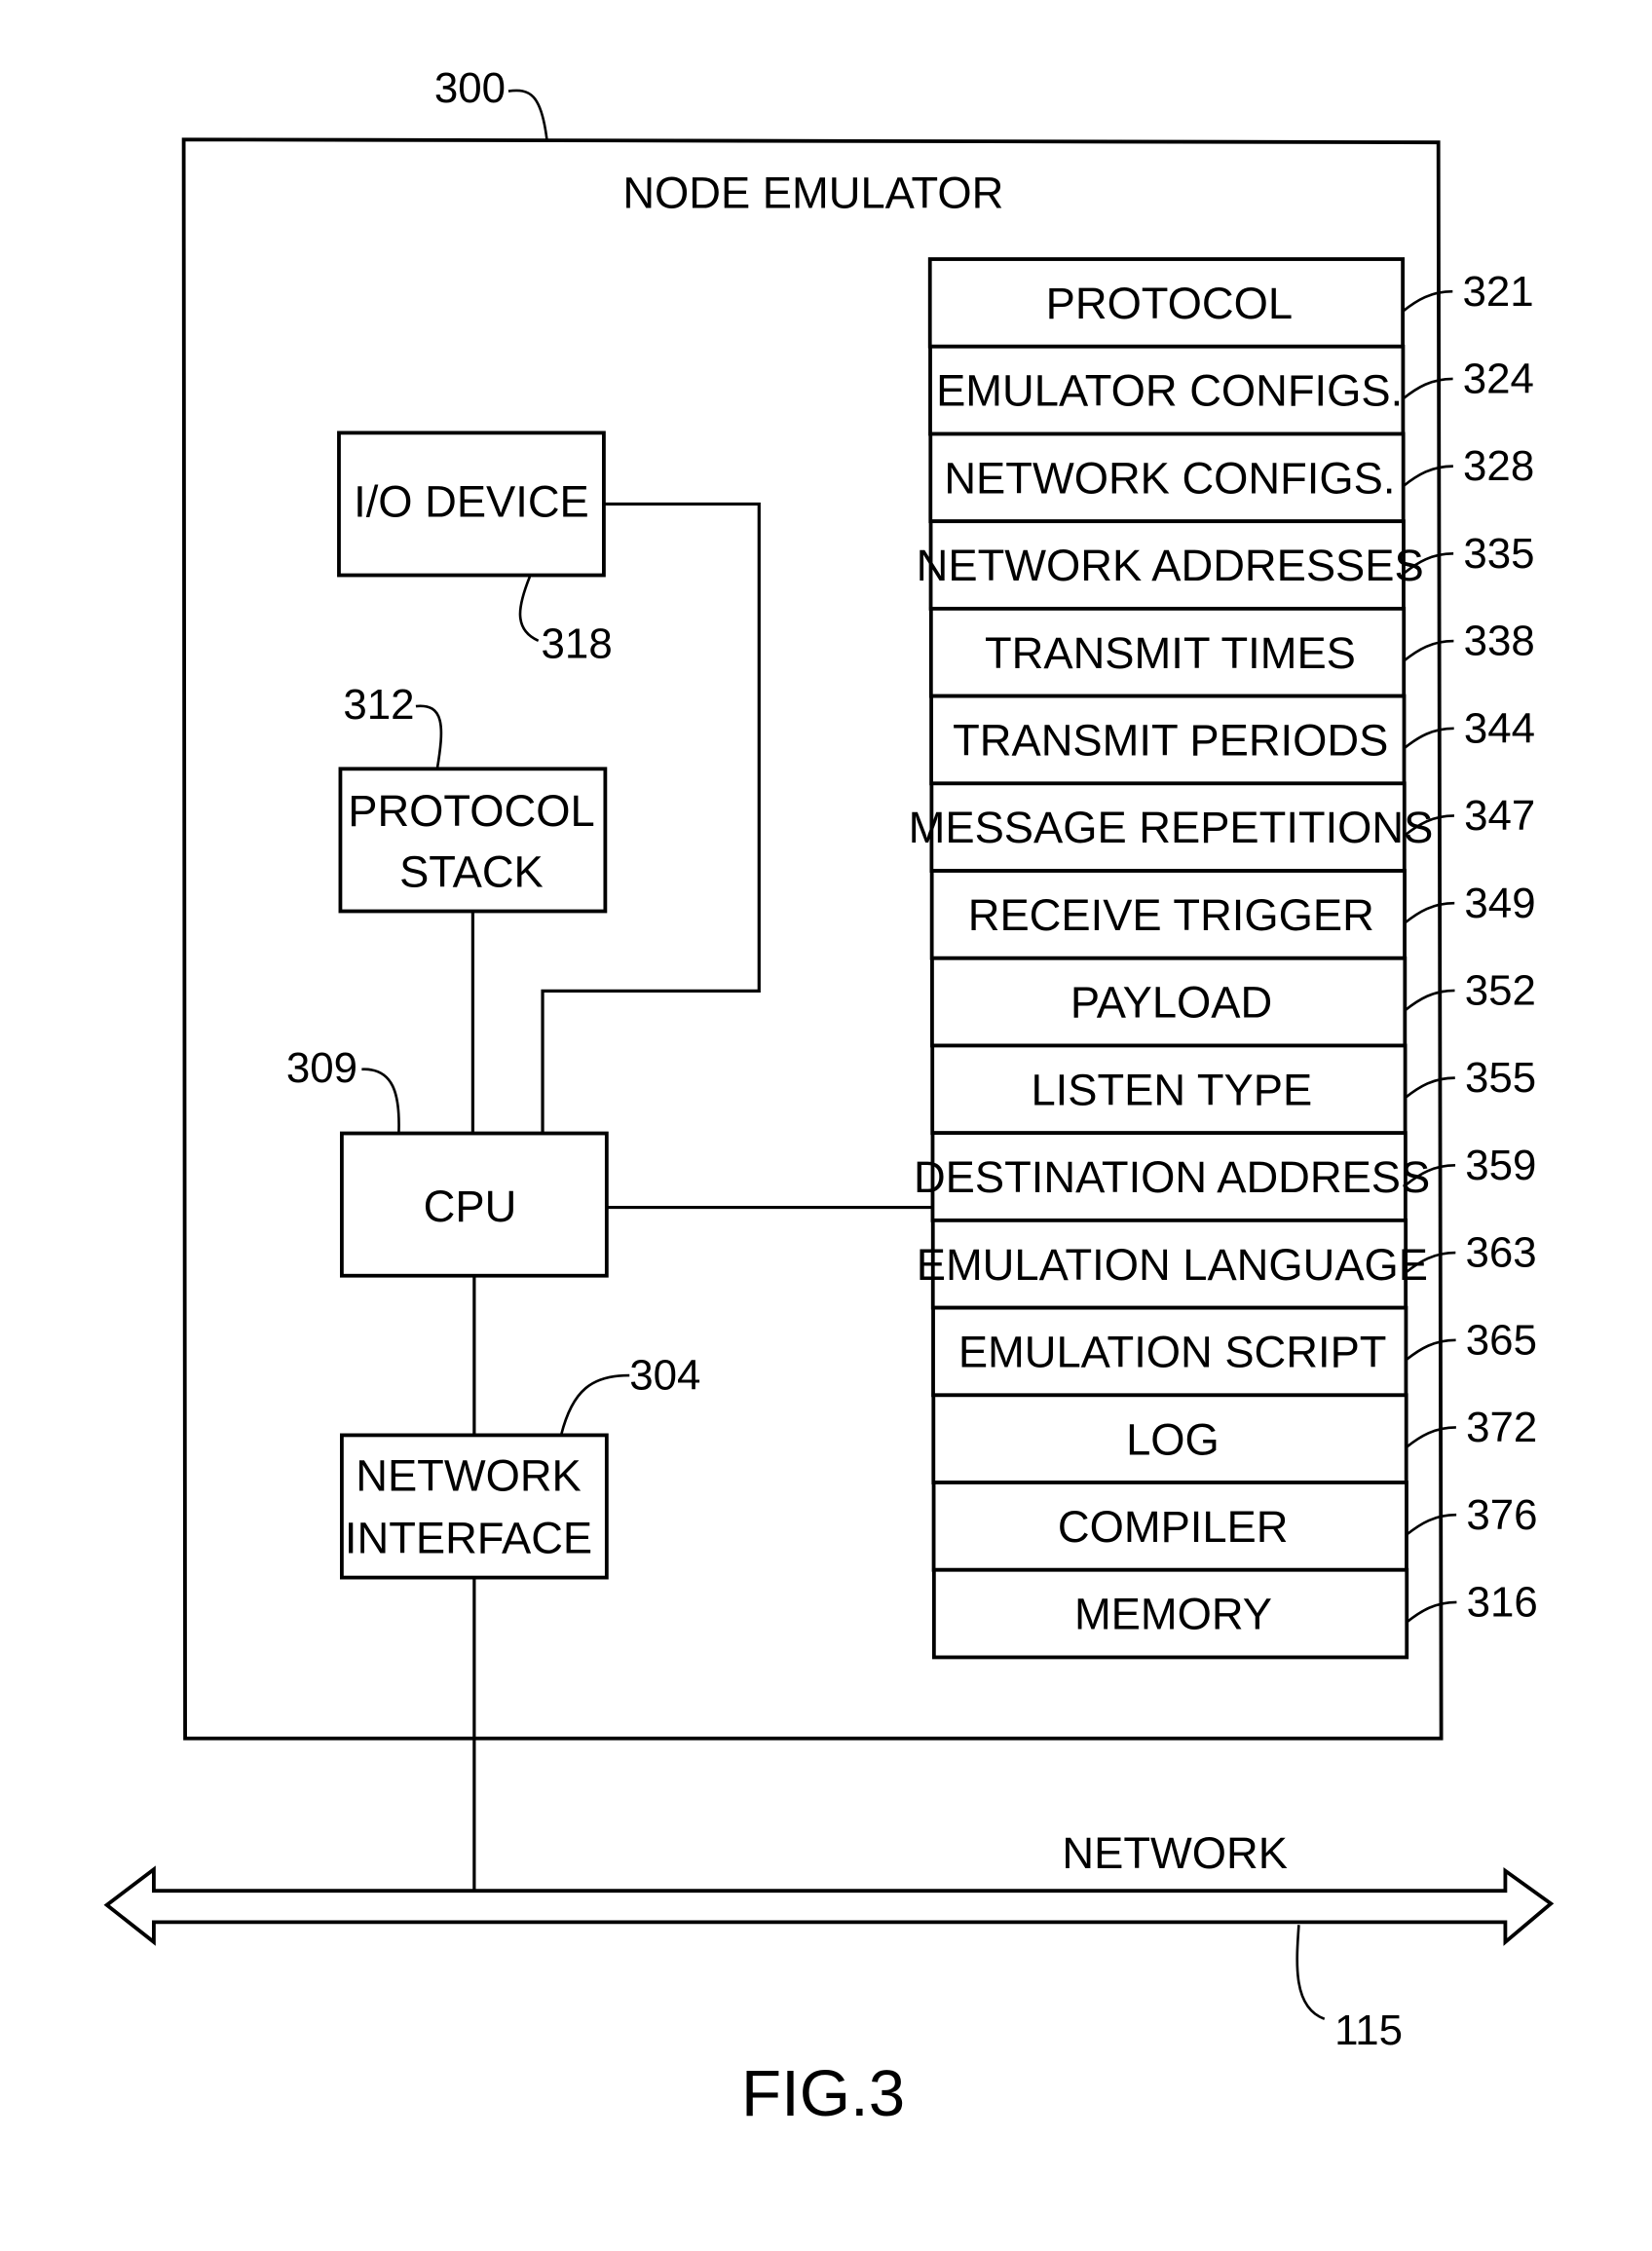  I want to click on memory-row-ref: 372, so click(1502, 1428).